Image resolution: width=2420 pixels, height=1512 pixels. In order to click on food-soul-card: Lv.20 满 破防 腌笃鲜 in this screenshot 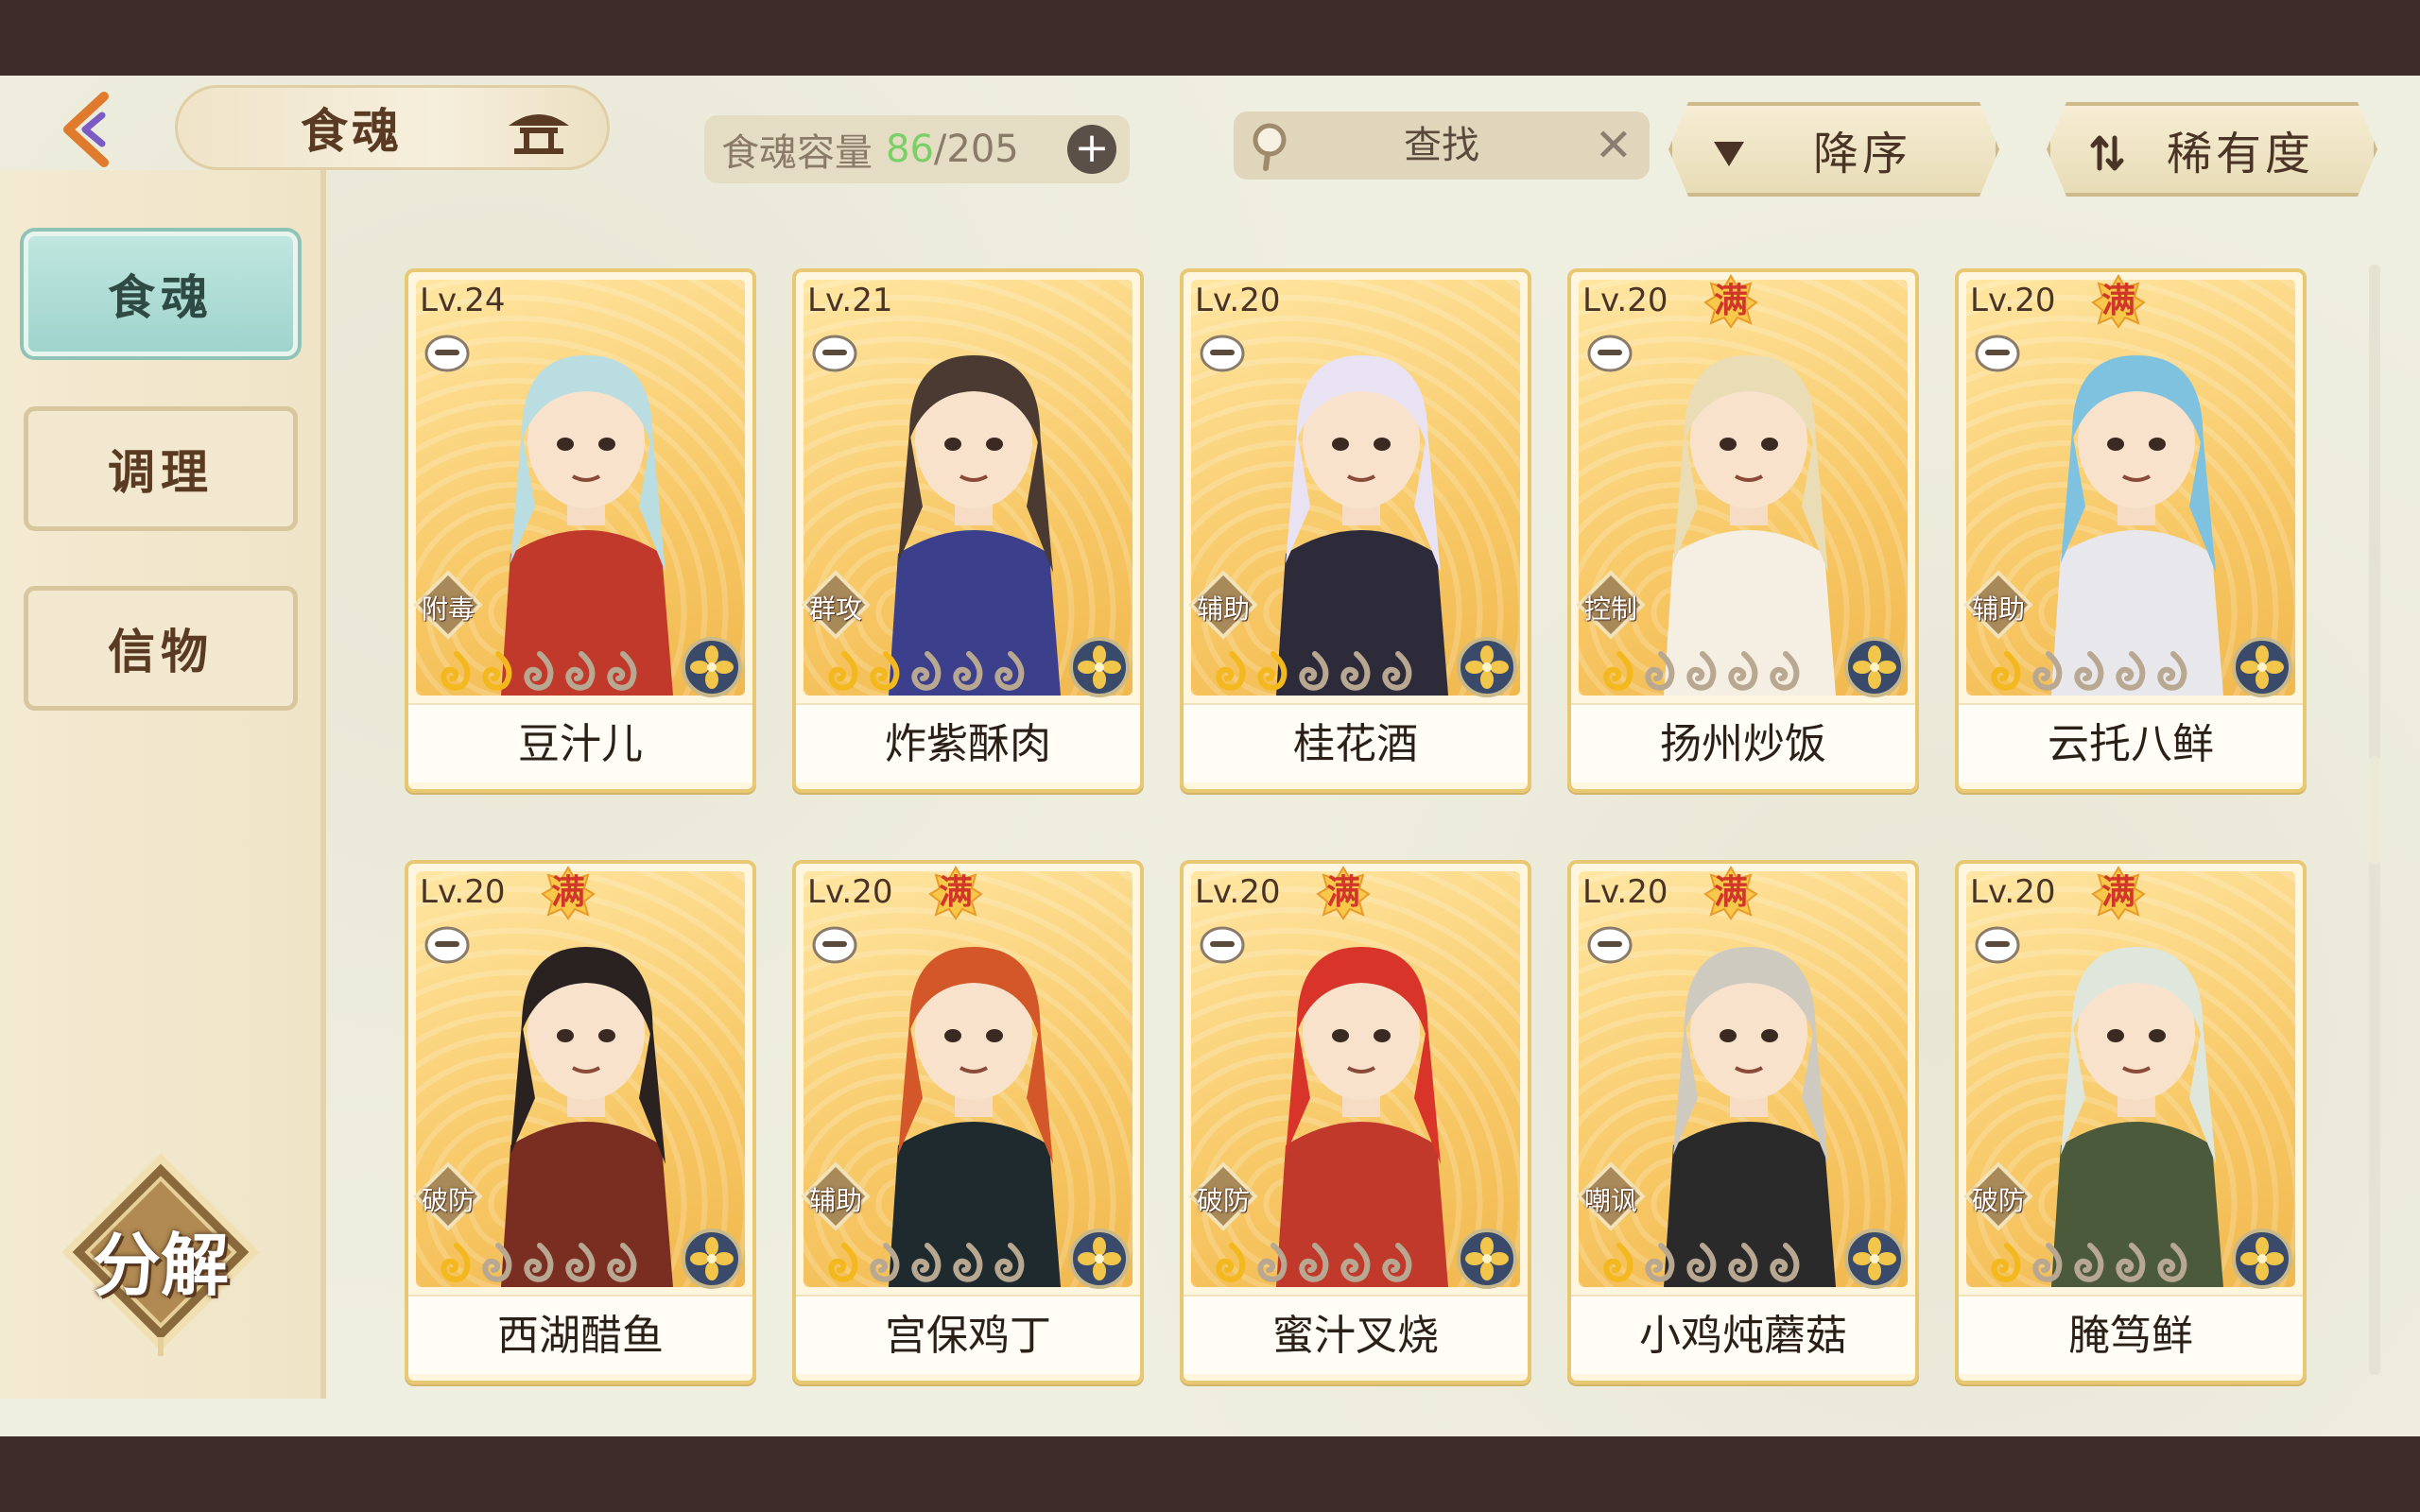, I will do `click(2131, 1122)`.